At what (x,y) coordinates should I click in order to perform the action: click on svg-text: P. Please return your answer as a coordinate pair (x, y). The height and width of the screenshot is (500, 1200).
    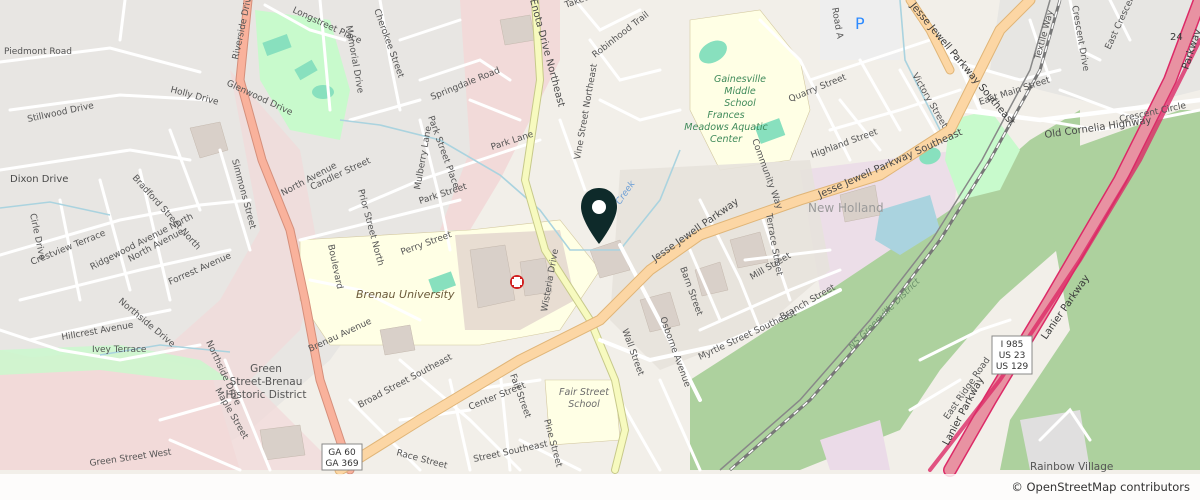
    Looking at the image, I should click on (860, 23).